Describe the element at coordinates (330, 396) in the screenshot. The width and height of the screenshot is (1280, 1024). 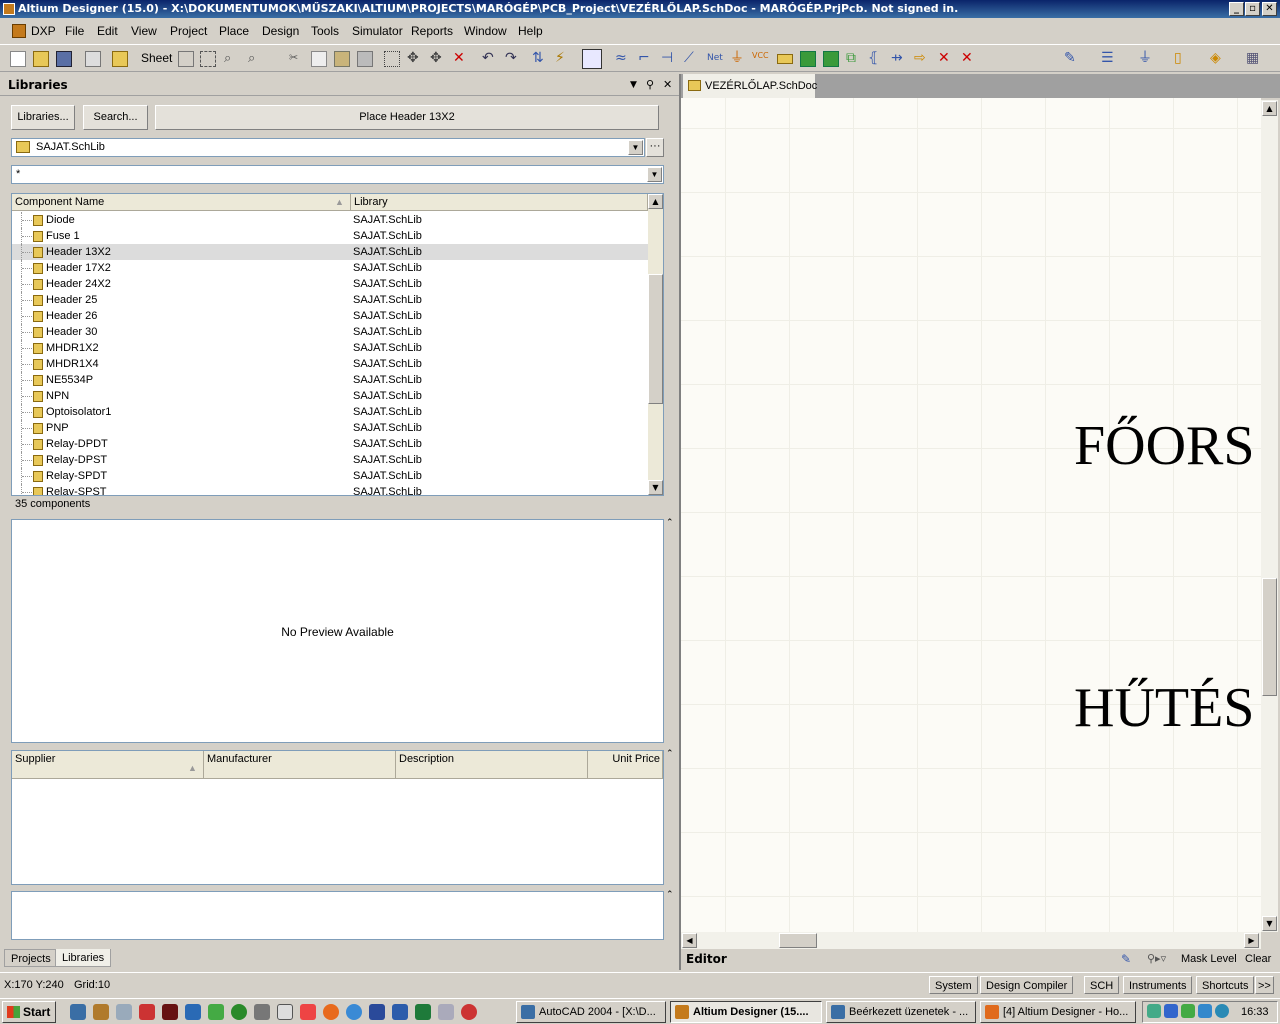
I see `component-row: NPN SAJAT.SchLib` at that location.